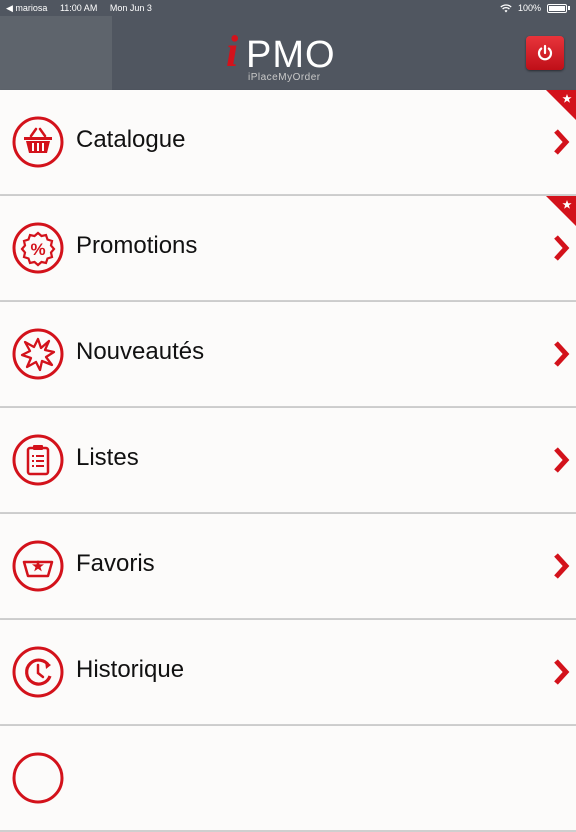  Describe the element at coordinates (130, 669) in the screenshot. I see `menu-item-label: Historique` at that location.